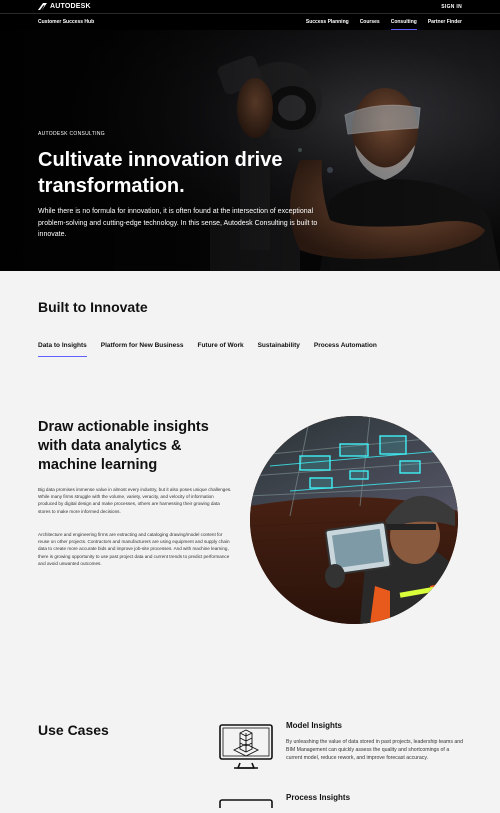  What do you see at coordinates (220, 349) in the screenshot?
I see `tab-future-of-work: Future of Work` at bounding box center [220, 349].